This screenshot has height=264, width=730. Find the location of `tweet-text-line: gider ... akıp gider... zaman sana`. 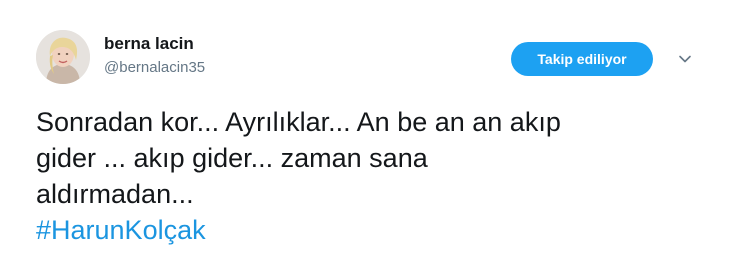

tweet-text-line: gider ... akıp gider... zaman sana is located at coordinates (232, 158).